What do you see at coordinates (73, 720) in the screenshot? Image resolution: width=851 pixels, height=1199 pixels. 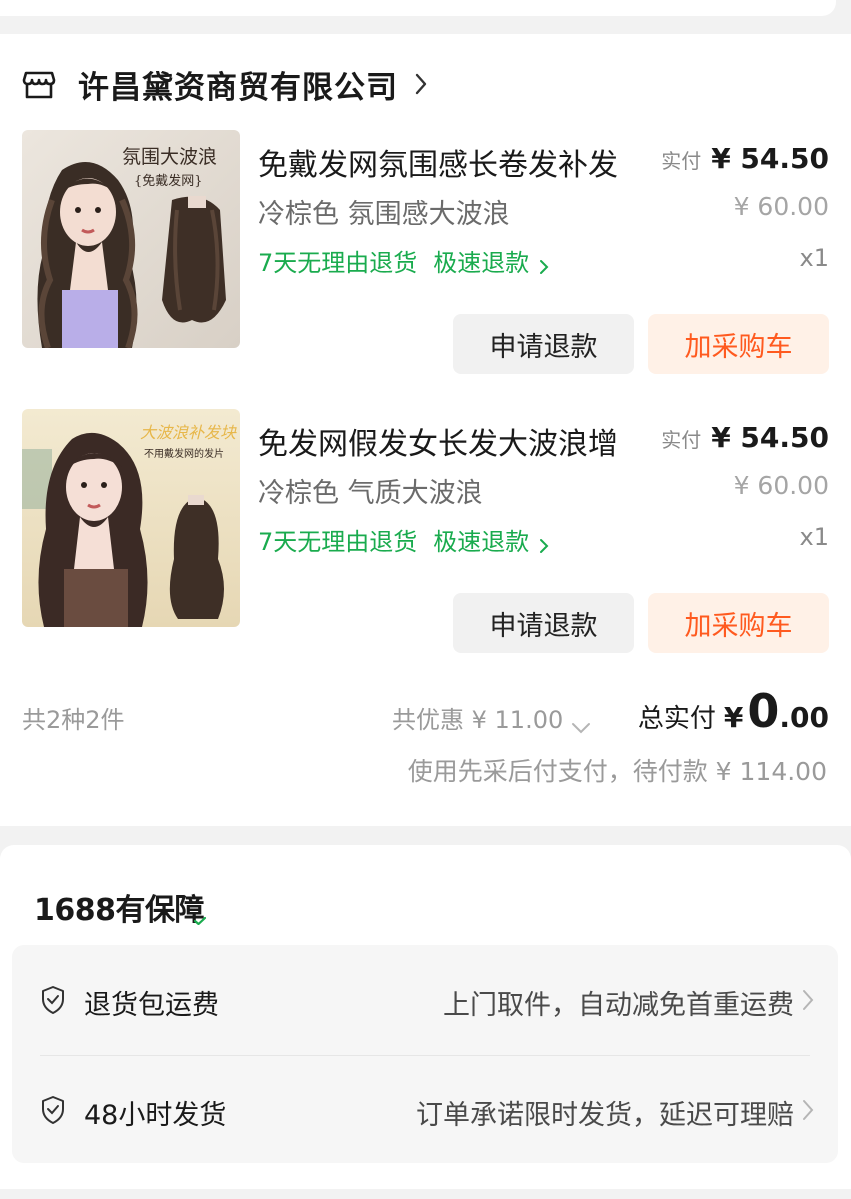 I see `item-count: 共2种2件` at bounding box center [73, 720].